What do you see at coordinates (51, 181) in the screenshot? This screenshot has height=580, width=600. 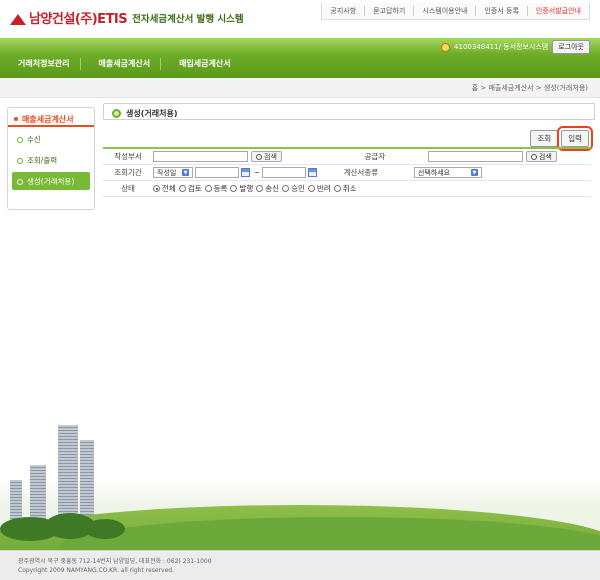 I see `sidebar-item-create: 생성(거래처용)` at bounding box center [51, 181].